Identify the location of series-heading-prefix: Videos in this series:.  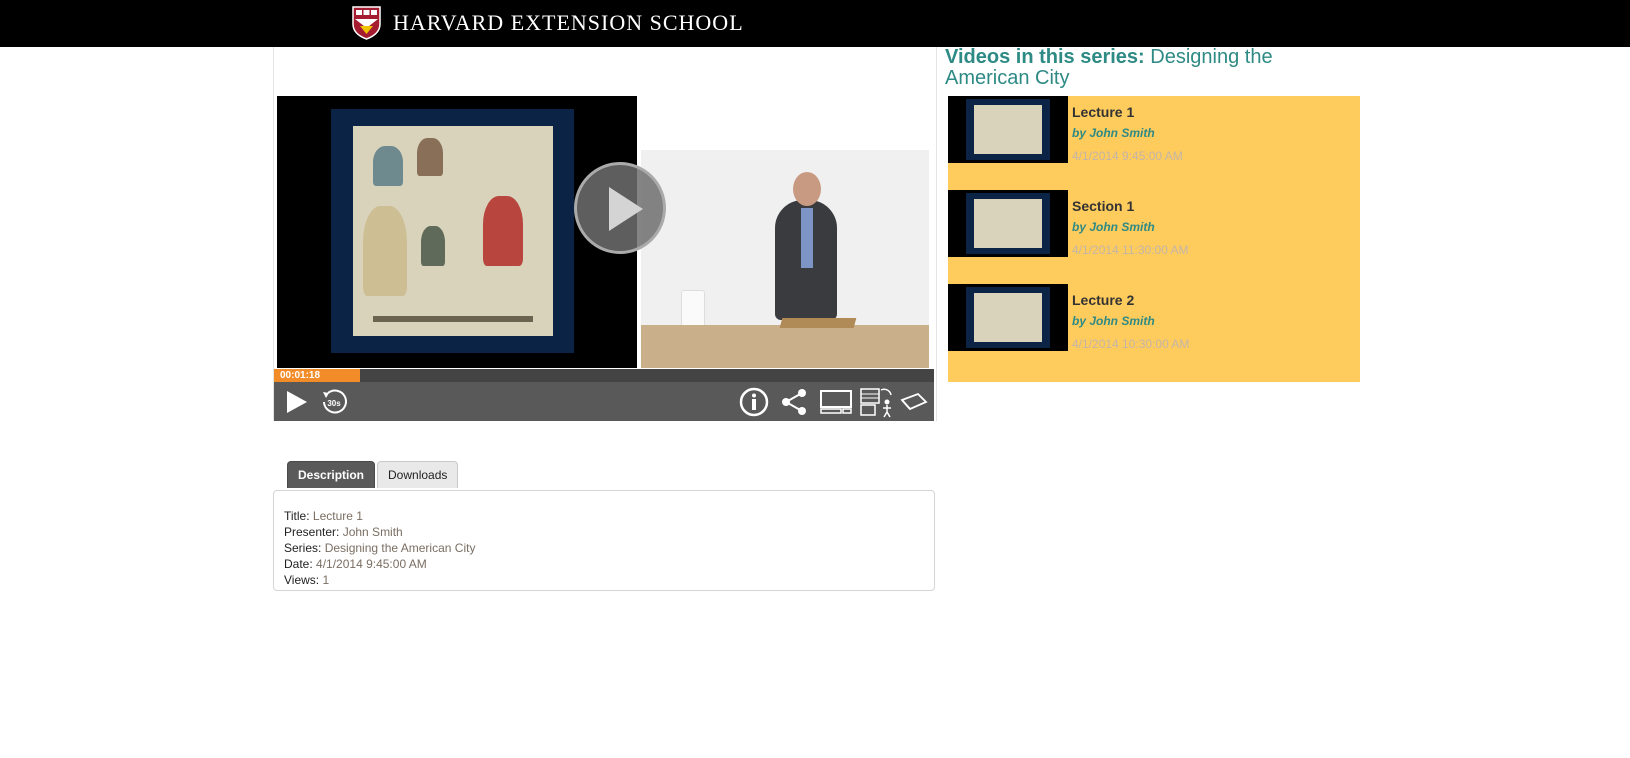
(1045, 57).